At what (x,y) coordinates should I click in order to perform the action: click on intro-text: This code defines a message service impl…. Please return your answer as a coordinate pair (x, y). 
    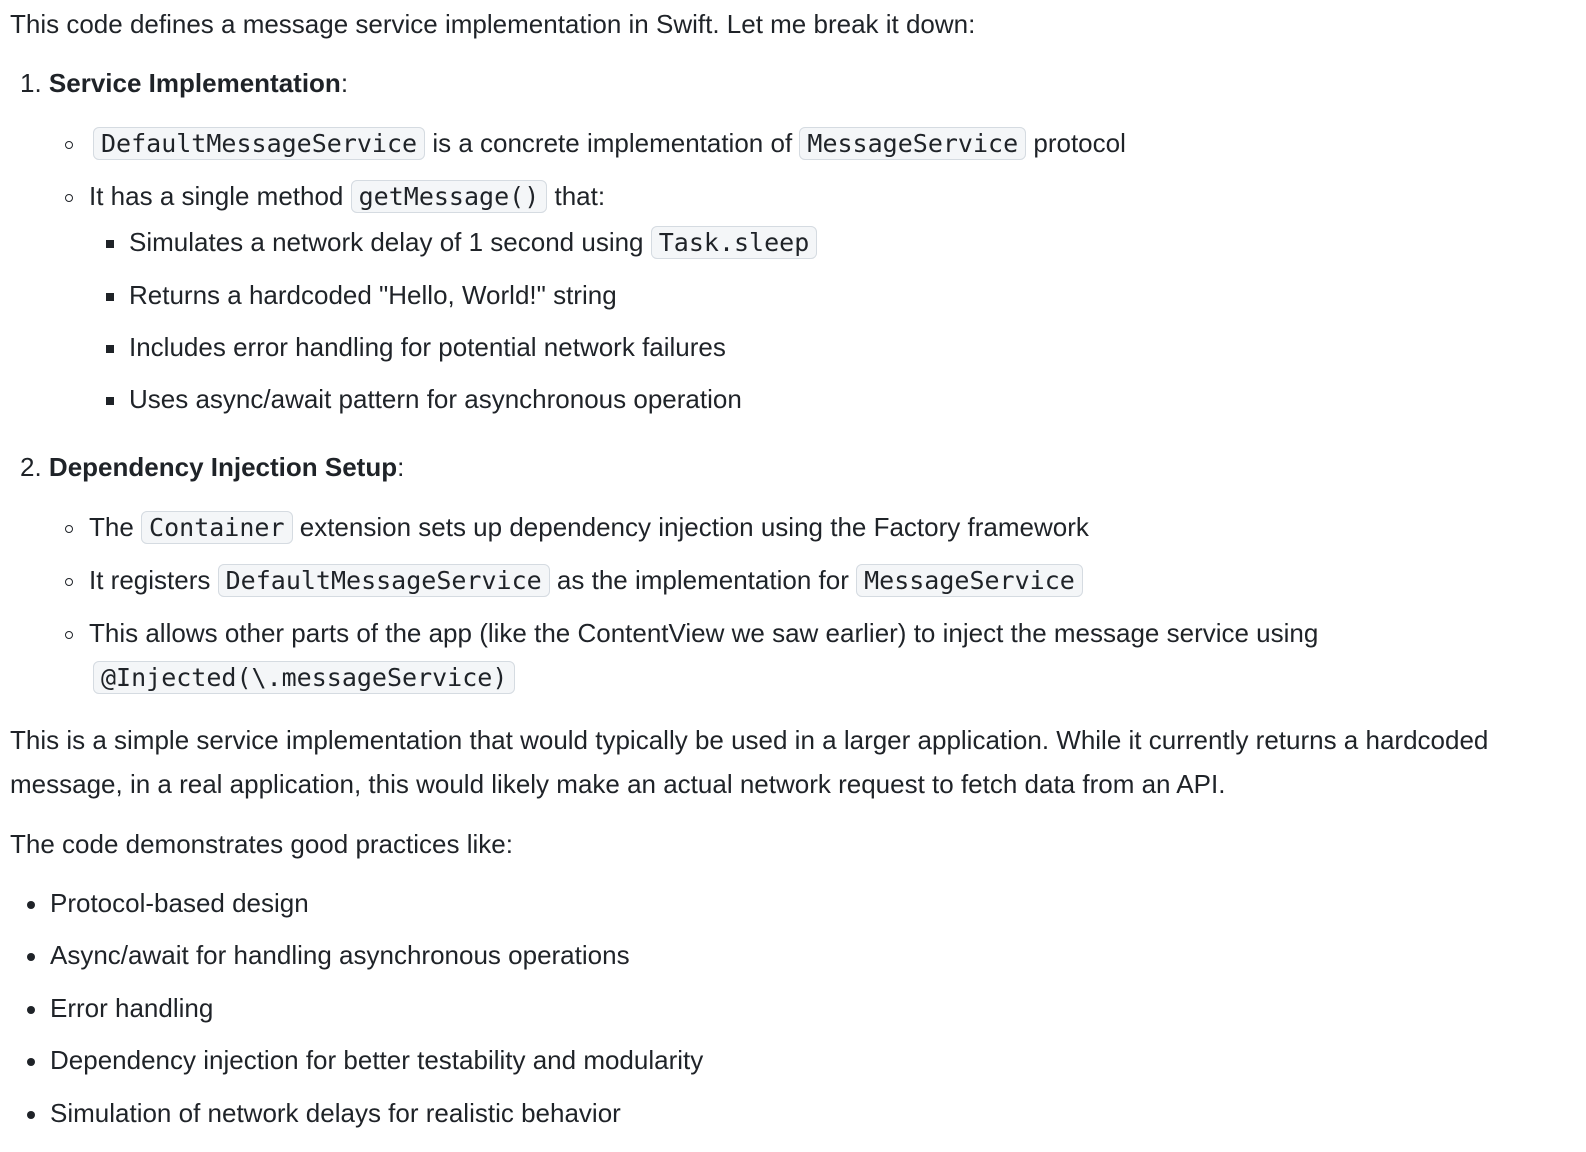
    Looking at the image, I should click on (493, 24).